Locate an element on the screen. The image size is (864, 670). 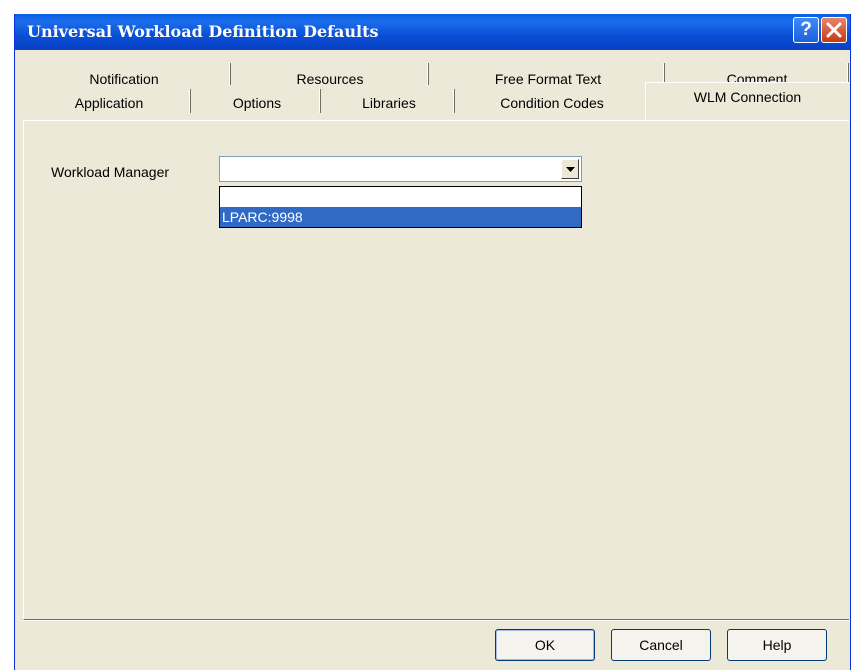
tab-label: Libraries is located at coordinates (389, 103).